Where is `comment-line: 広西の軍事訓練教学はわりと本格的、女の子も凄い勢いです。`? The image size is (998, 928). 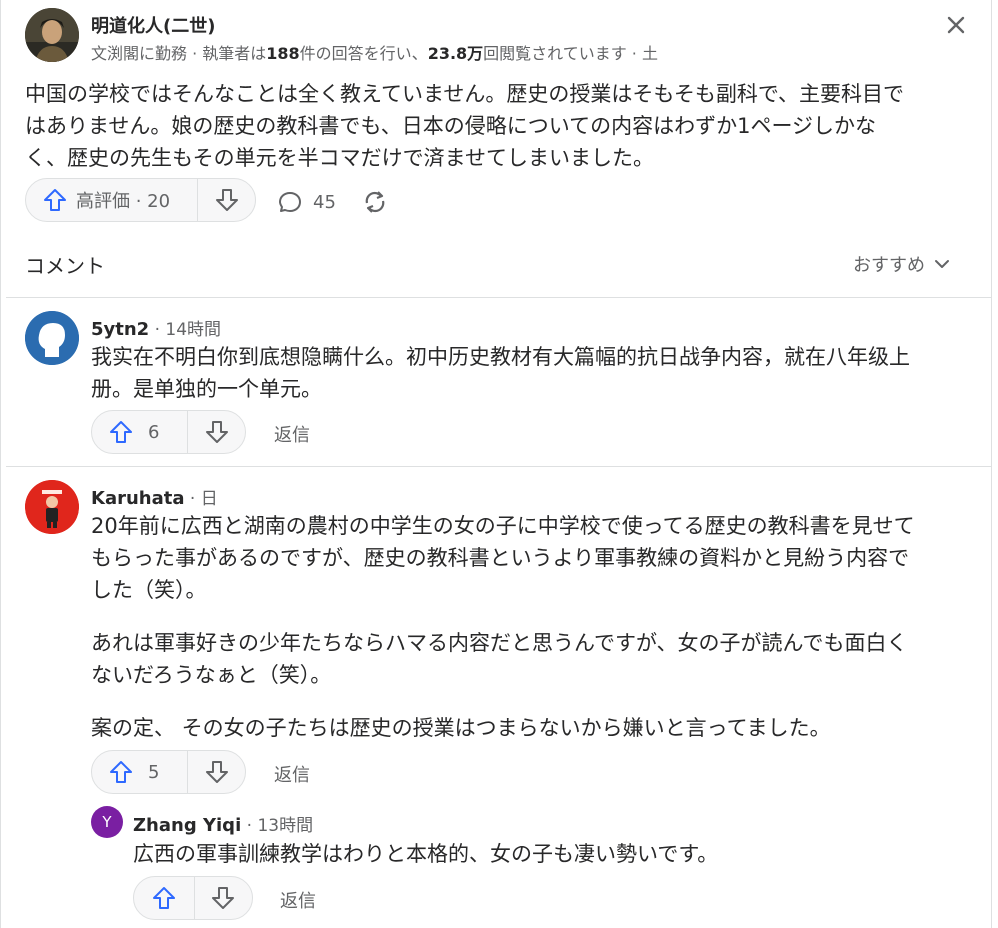
comment-line: 広西の軍事訓練教学はわりと本格的、女の子も凄い勢いです。 is located at coordinates (426, 854).